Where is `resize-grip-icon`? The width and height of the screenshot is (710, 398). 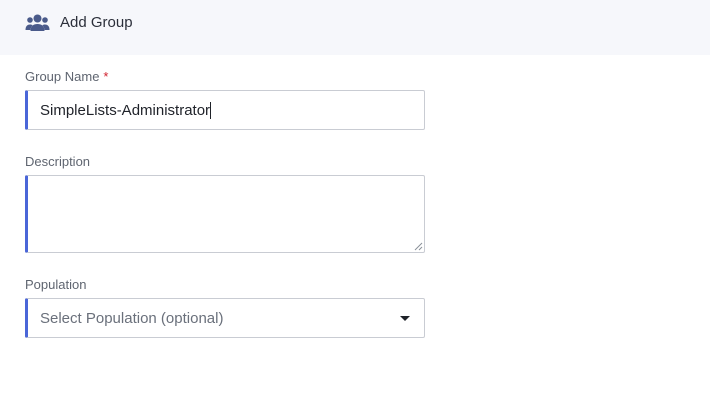 resize-grip-icon is located at coordinates (418, 246).